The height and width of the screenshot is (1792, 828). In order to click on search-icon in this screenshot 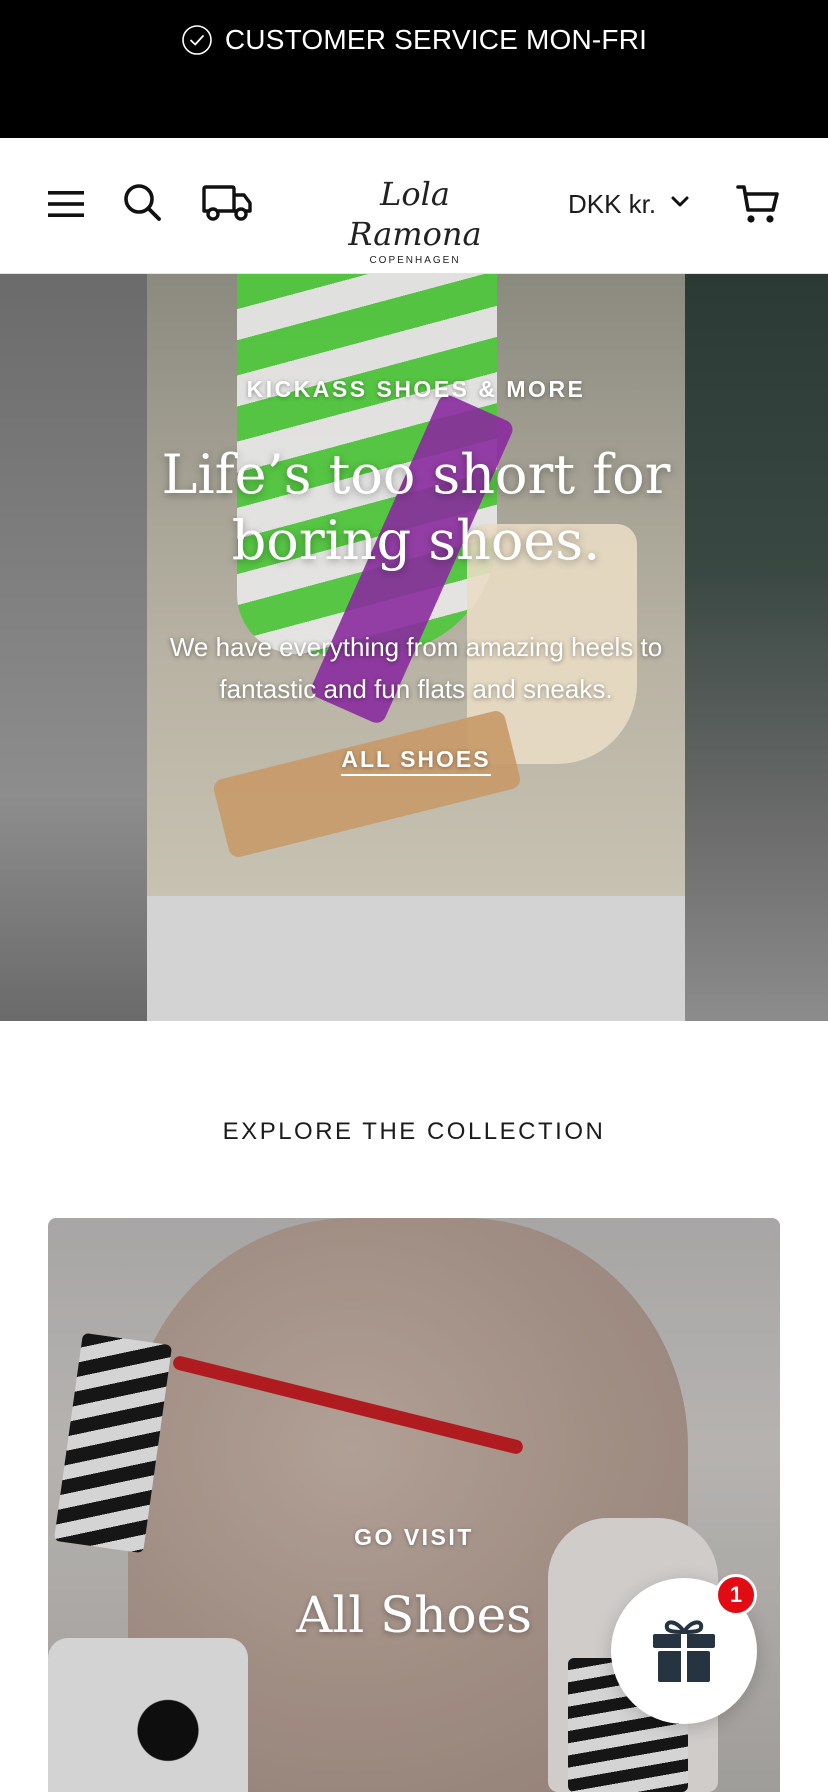, I will do `click(142, 202)`.